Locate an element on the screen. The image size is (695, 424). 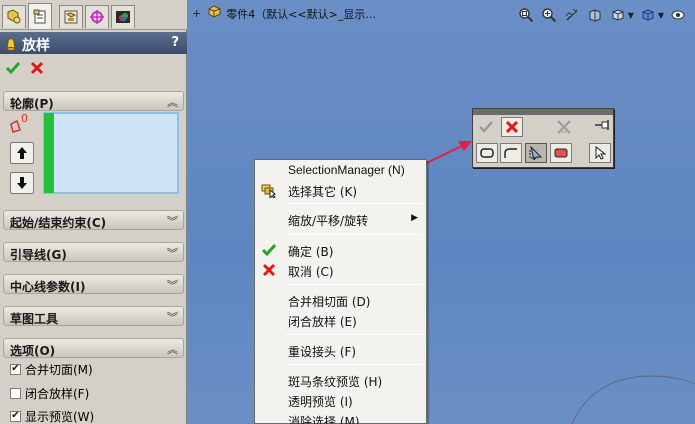
option-close-loft: 闭合放样(F) is located at coordinates (49, 393).